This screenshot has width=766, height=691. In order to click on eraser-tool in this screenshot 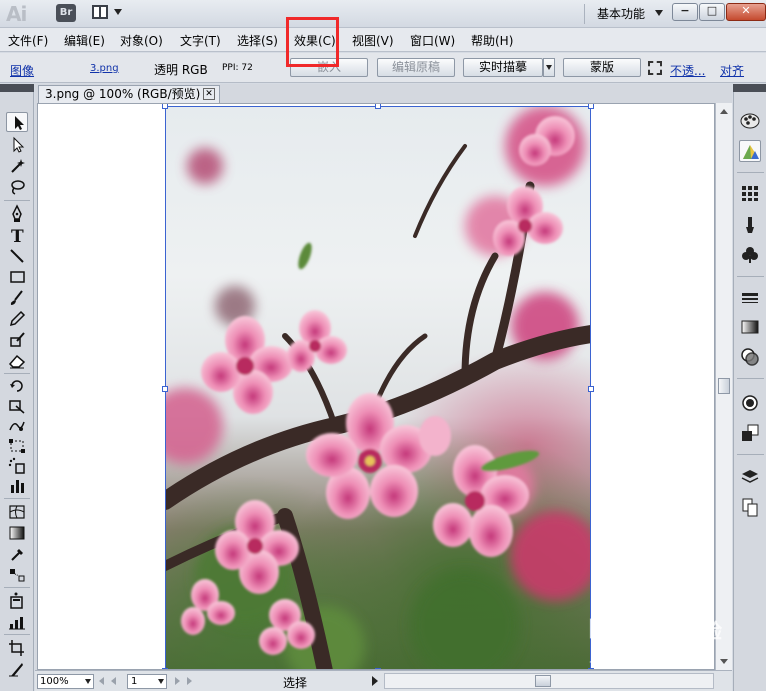, I will do `click(17, 361)`.